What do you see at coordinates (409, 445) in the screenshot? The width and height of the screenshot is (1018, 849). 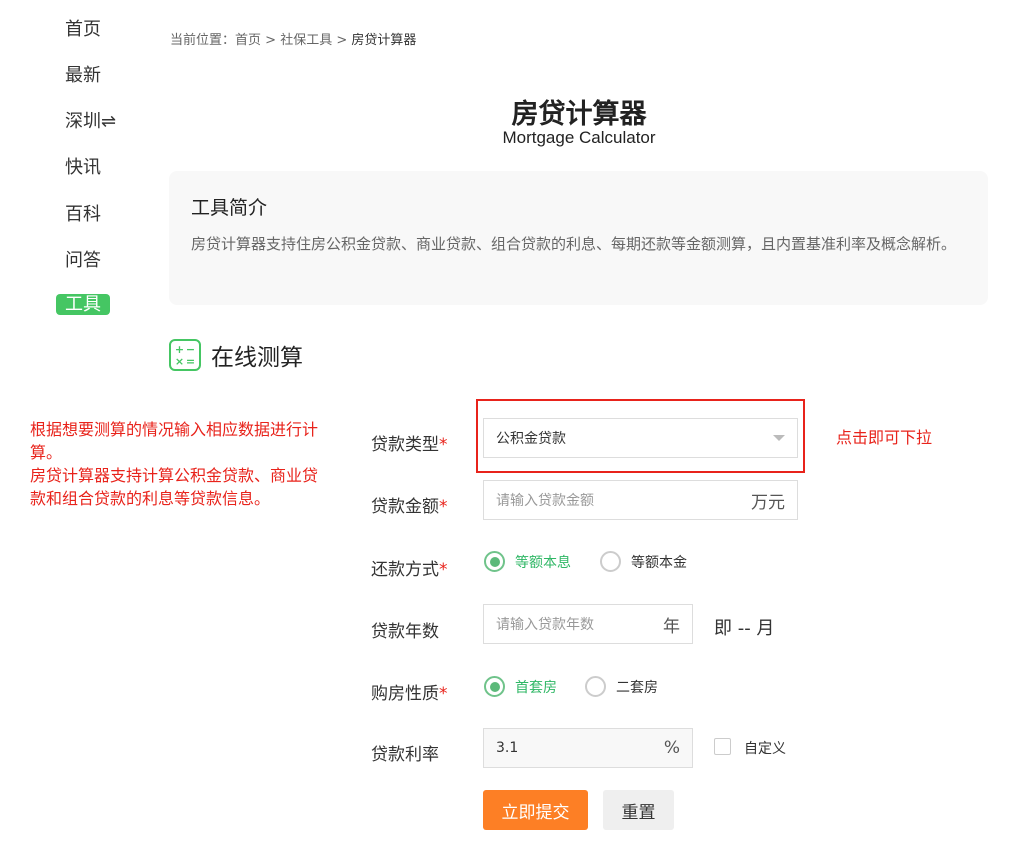 I see `loan-type-label: 贷款类型*` at bounding box center [409, 445].